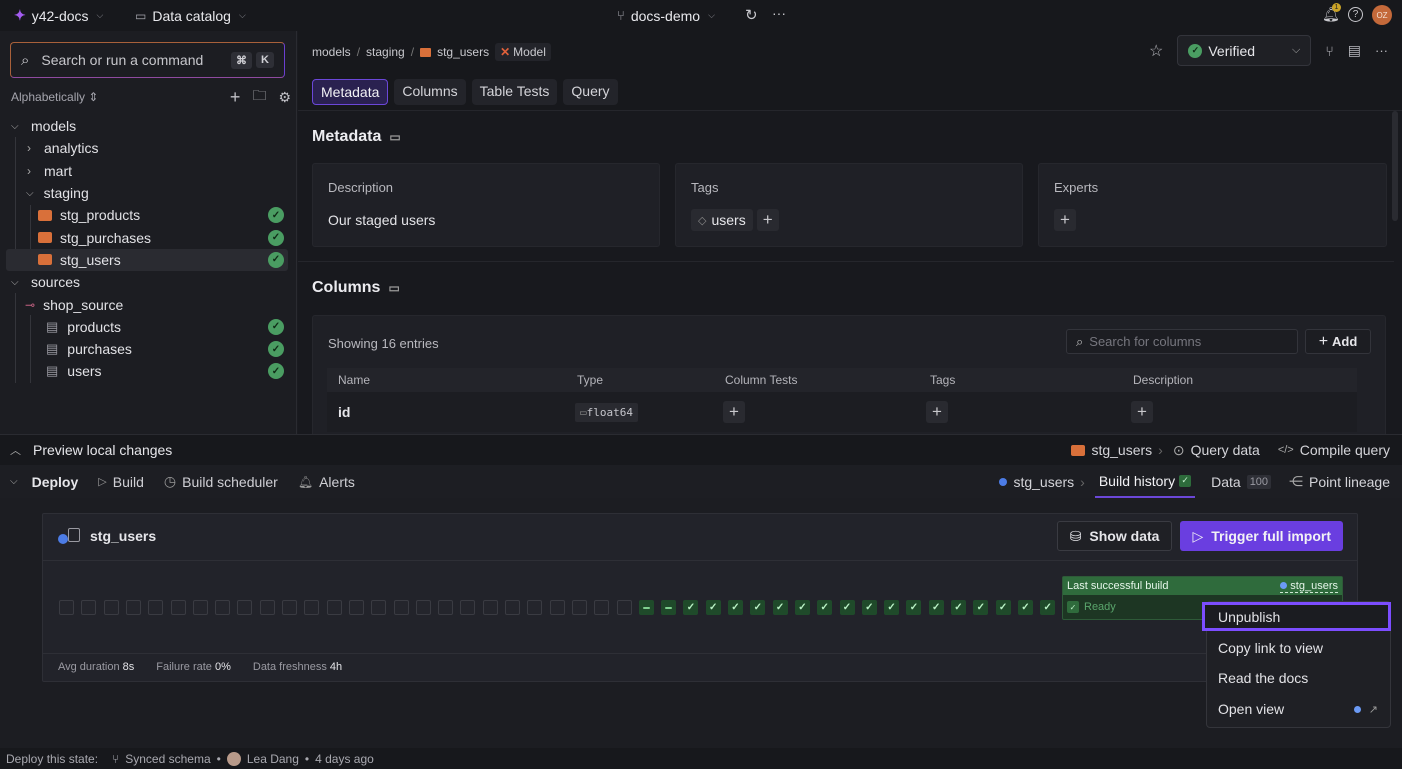  I want to click on refresh-icon: ↻, so click(751, 15).